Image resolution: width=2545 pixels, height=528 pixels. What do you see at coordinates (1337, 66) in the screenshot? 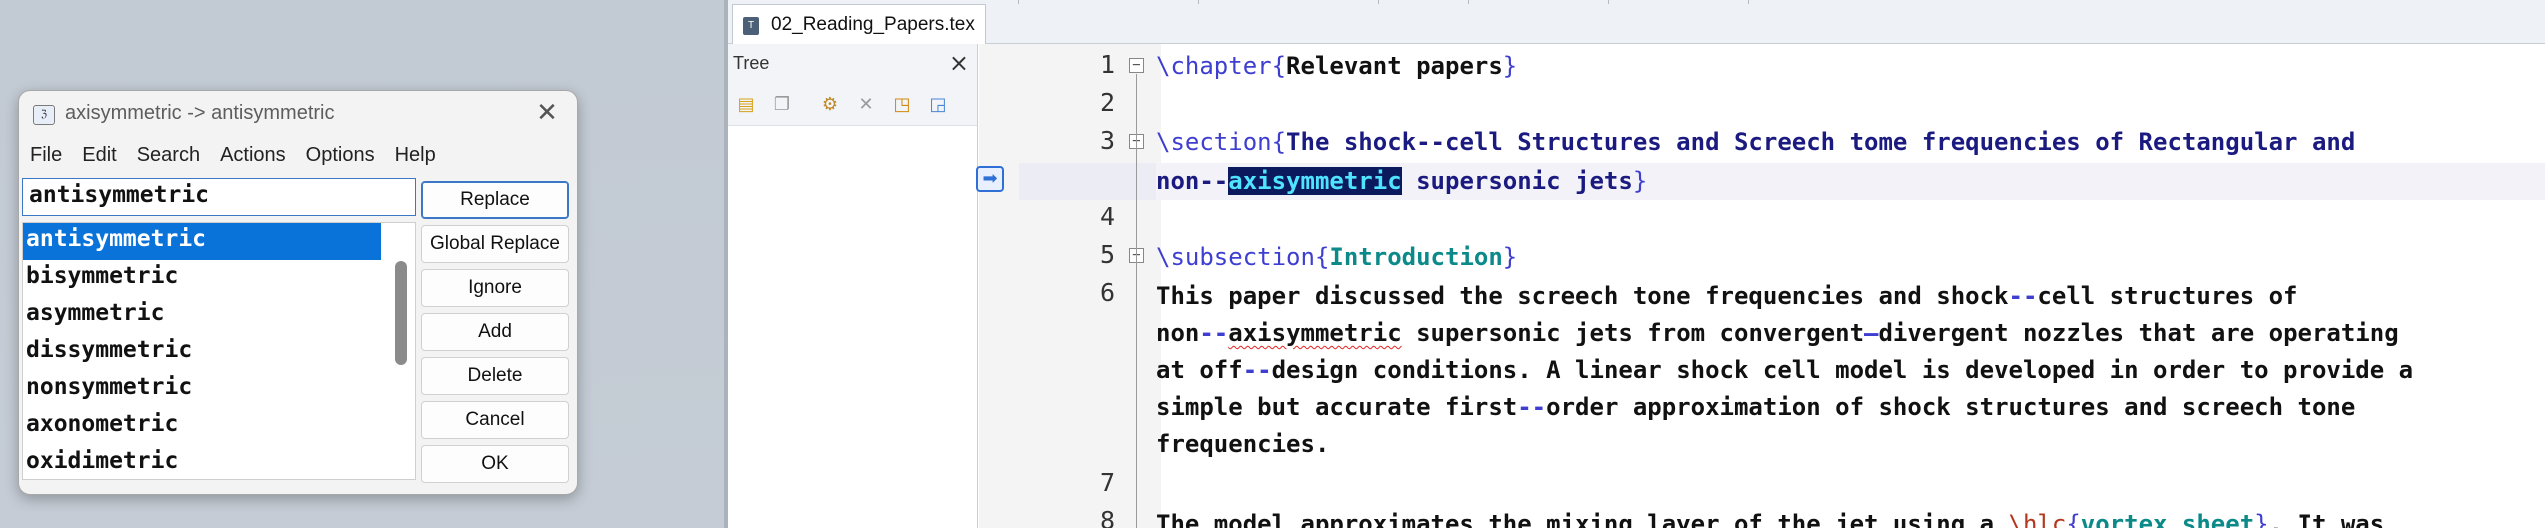
I see `code-line-1: \chapter{Relevant papers}` at bounding box center [1337, 66].